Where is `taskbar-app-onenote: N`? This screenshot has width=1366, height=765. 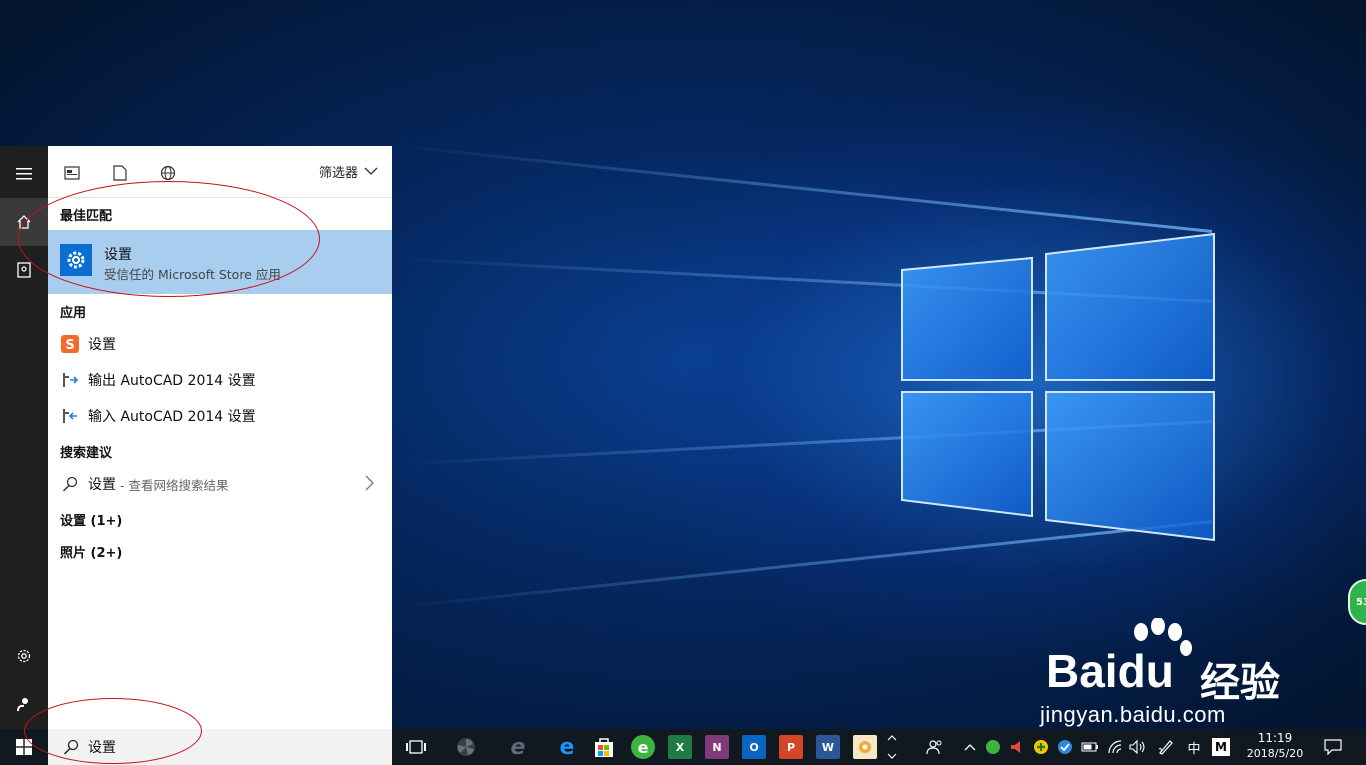
taskbar-app-onenote: N is located at coordinates (717, 747).